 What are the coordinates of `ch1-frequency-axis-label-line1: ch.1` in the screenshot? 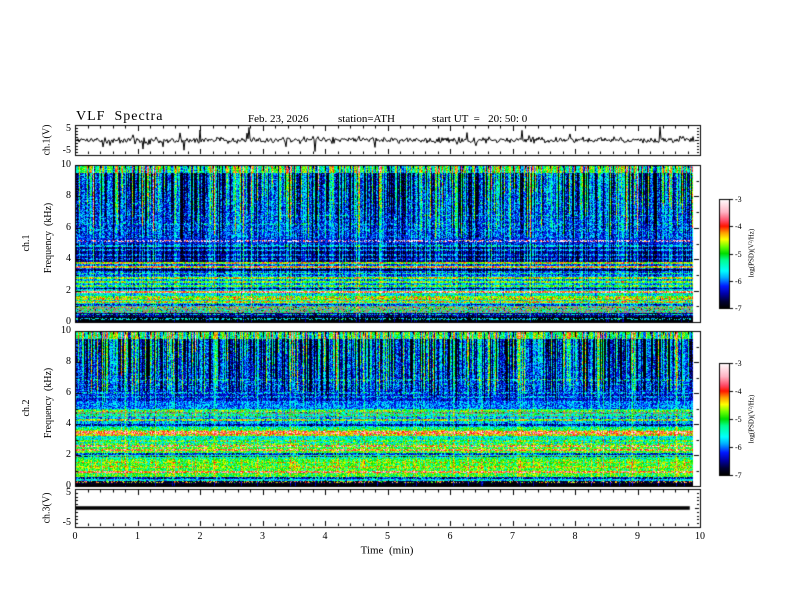 It's located at (26, 243).